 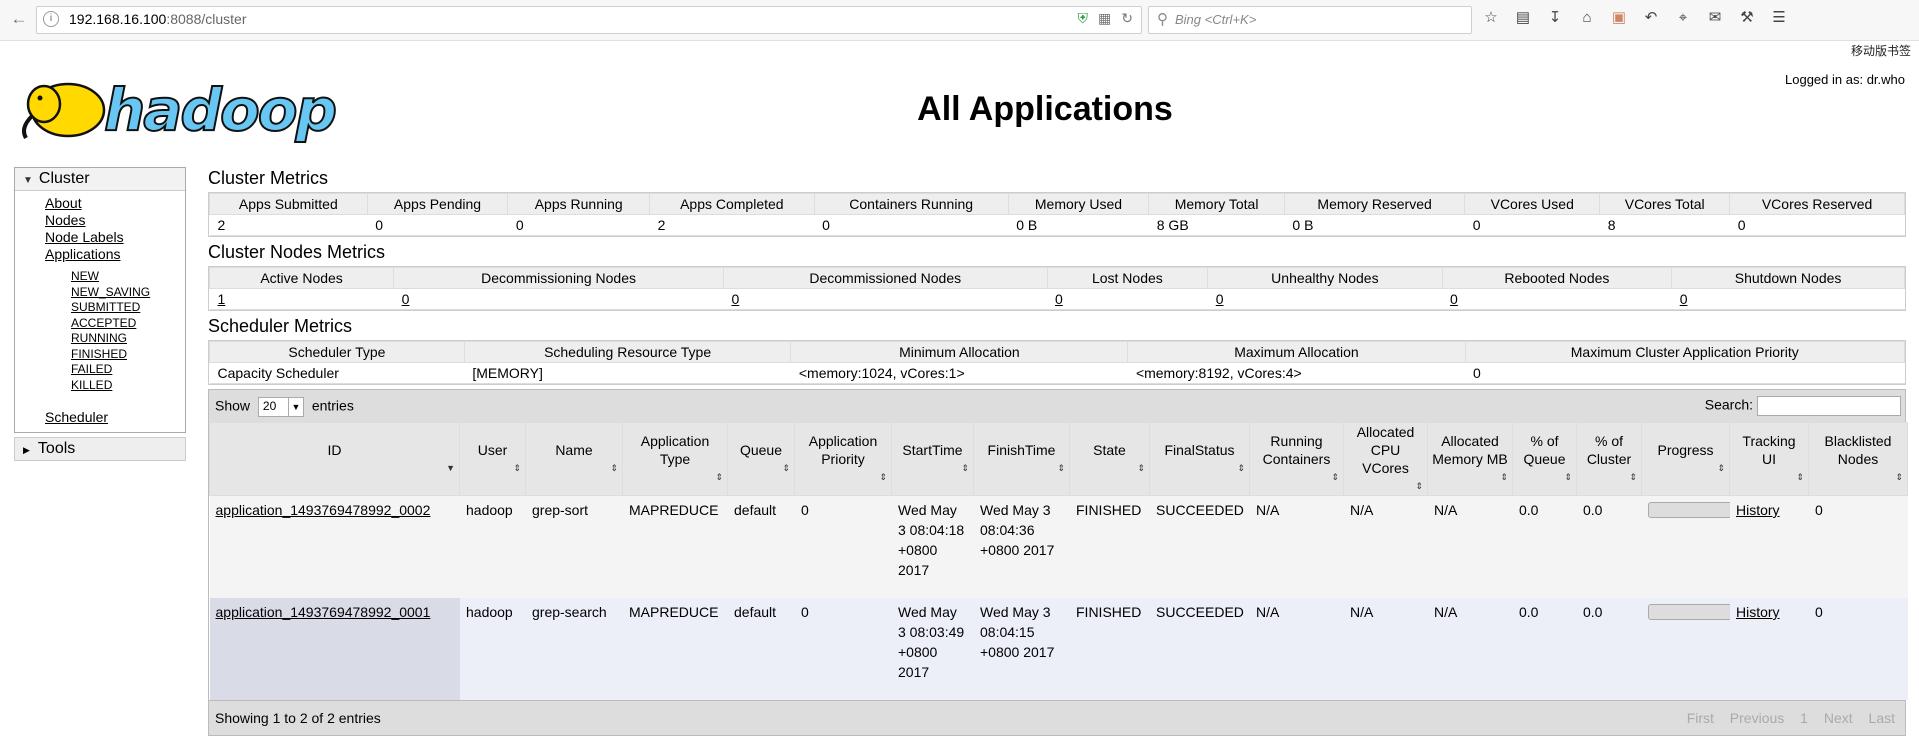 I want to click on column-header-of-cluster: % of Cluster ⇕, so click(x=1609, y=459).